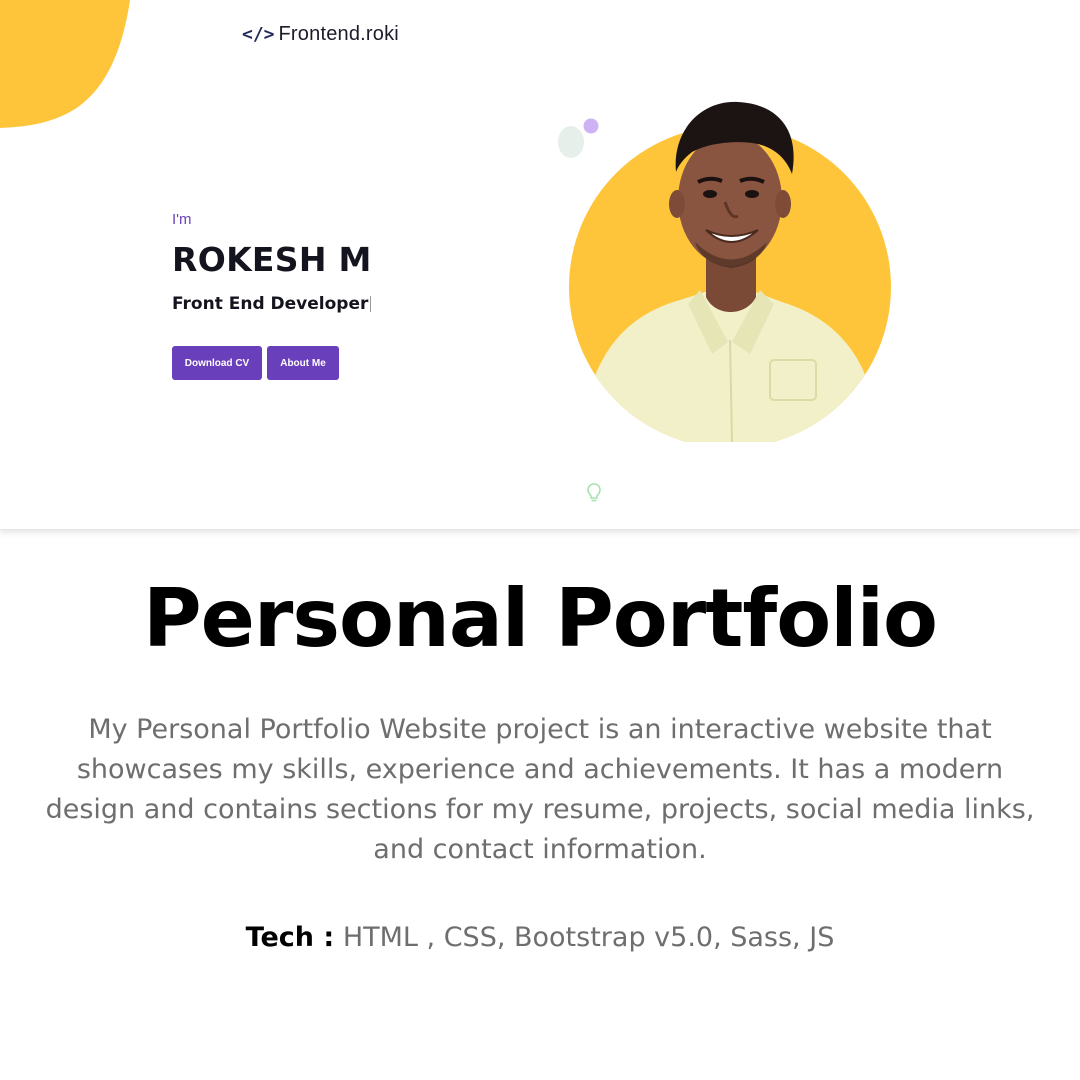  Describe the element at coordinates (258, 34) in the screenshot. I see `code-brackets-icon: </>` at that location.